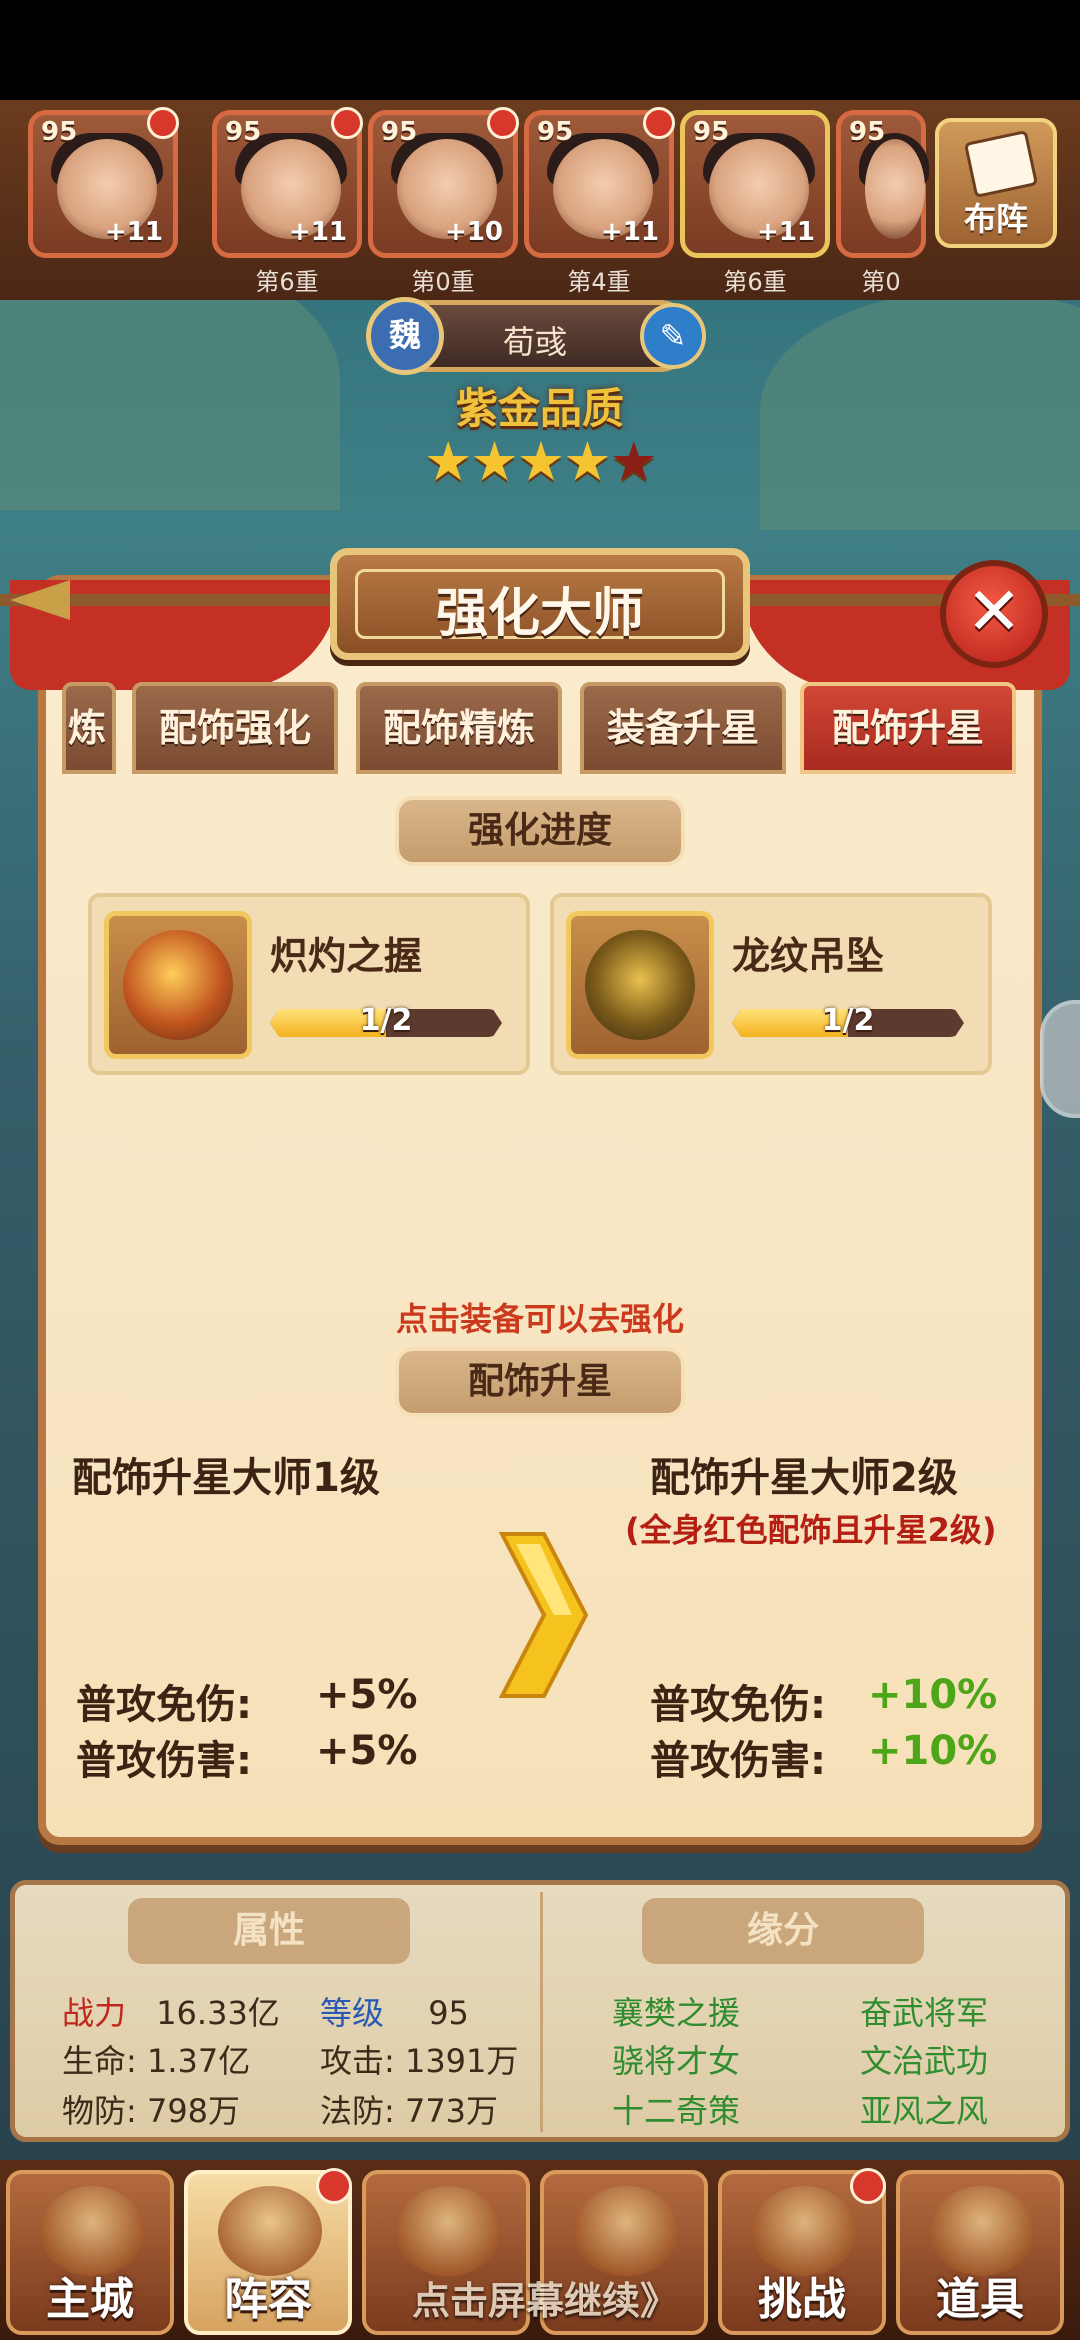  I want to click on level-stat: 等级 95, so click(394, 2011).